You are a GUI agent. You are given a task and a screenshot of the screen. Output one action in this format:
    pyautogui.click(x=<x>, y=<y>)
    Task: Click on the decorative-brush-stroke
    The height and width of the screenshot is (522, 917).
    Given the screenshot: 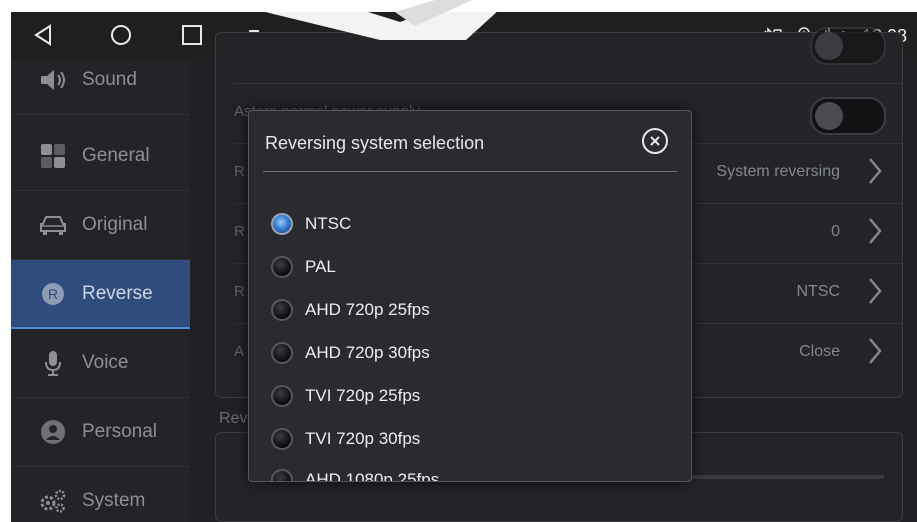 What is the action you would take?
    pyautogui.click(x=363, y=20)
    